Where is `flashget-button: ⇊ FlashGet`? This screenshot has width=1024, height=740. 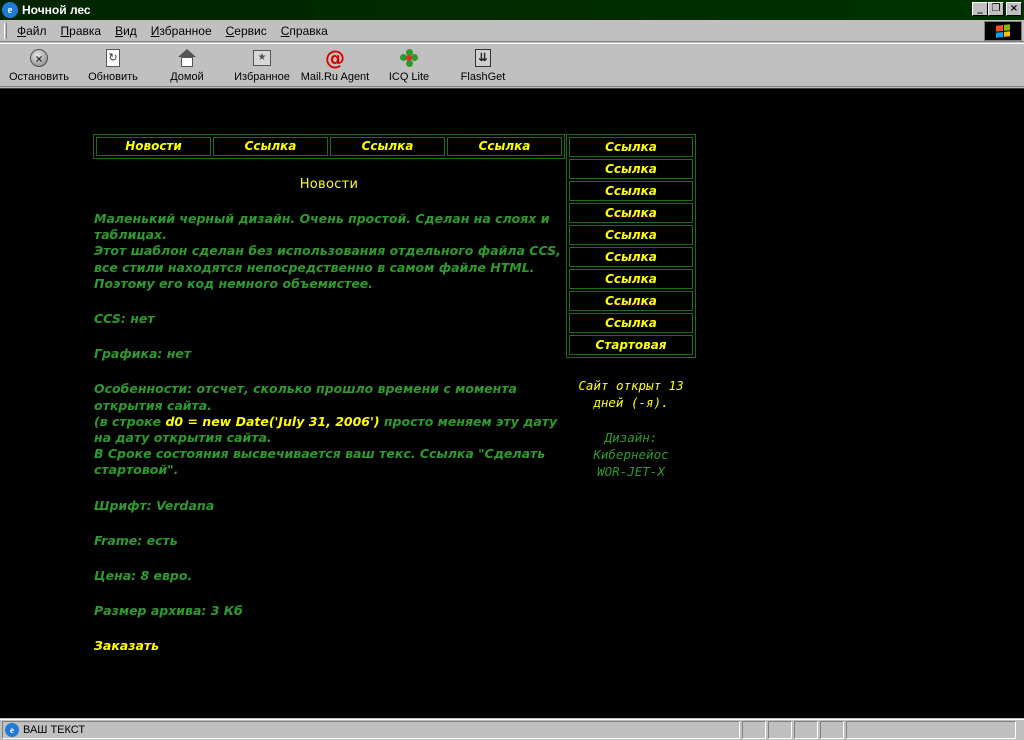 flashget-button: ⇊ FlashGet is located at coordinates (483, 67).